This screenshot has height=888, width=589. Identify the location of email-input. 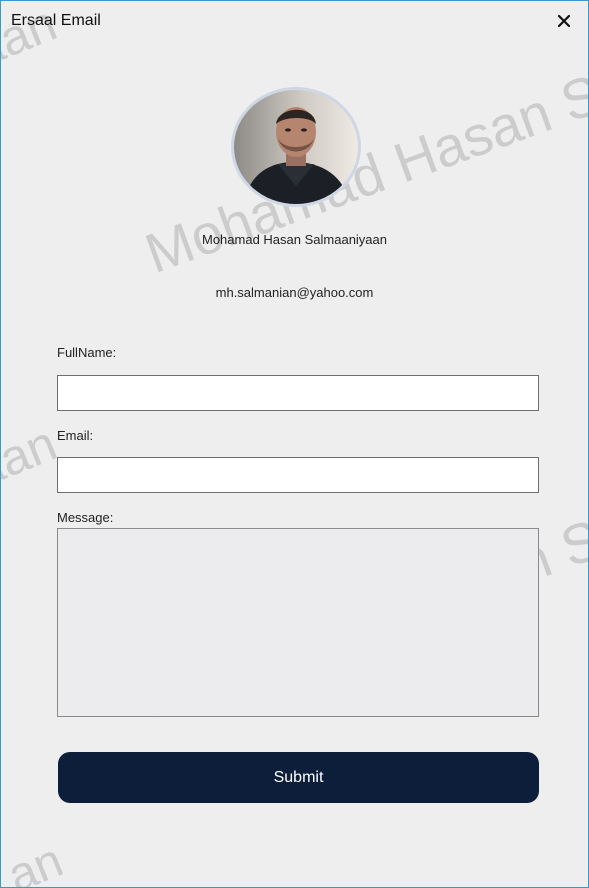
(298, 475).